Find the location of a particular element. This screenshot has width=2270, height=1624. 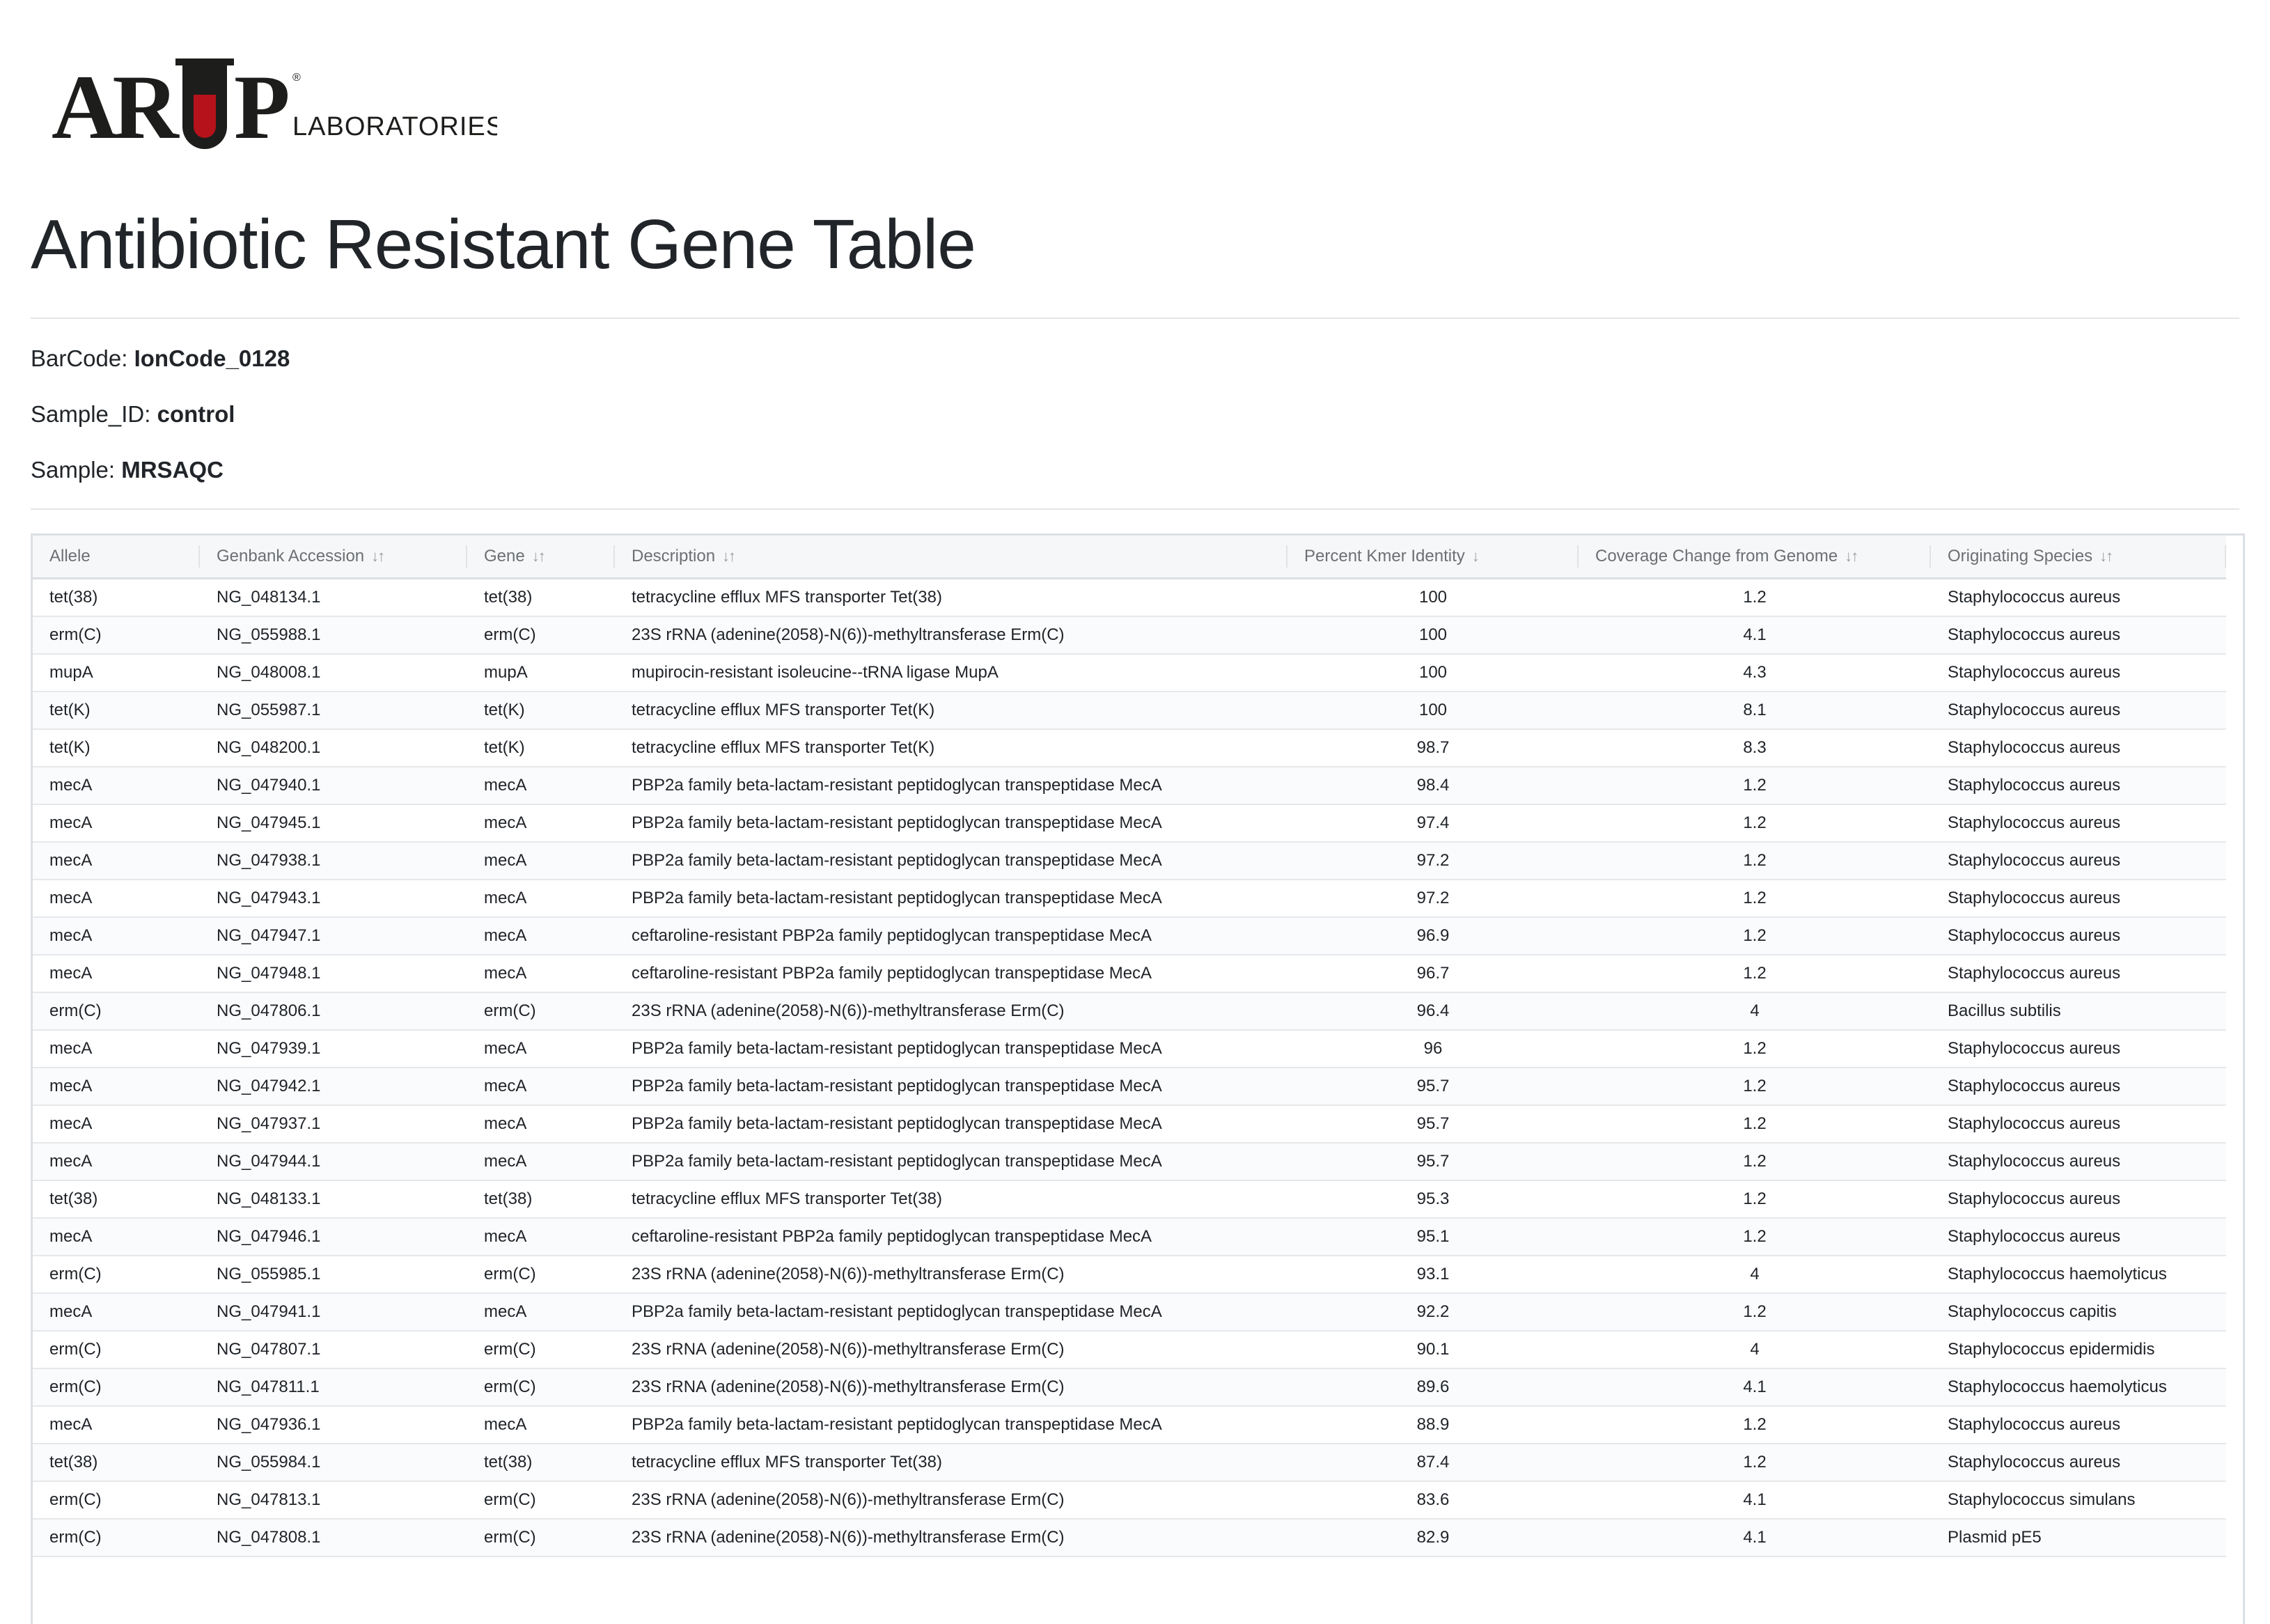

accession-cell: NG_047943.1 is located at coordinates (333, 899).